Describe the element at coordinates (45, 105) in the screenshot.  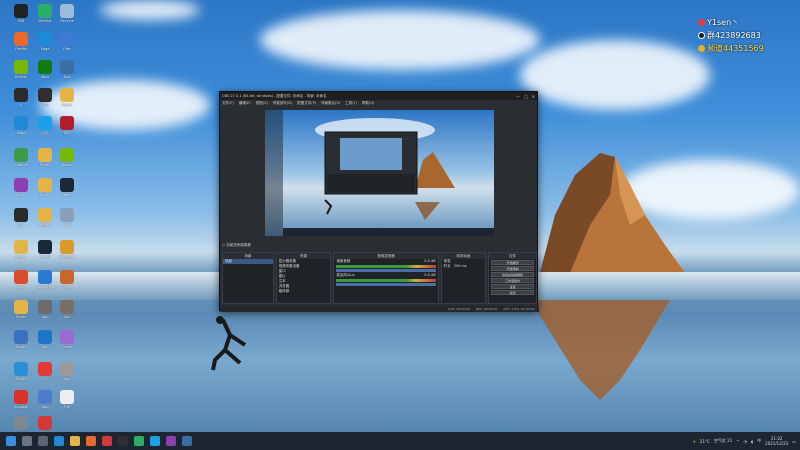
I see `desktop-icon-label: OBS` at that location.